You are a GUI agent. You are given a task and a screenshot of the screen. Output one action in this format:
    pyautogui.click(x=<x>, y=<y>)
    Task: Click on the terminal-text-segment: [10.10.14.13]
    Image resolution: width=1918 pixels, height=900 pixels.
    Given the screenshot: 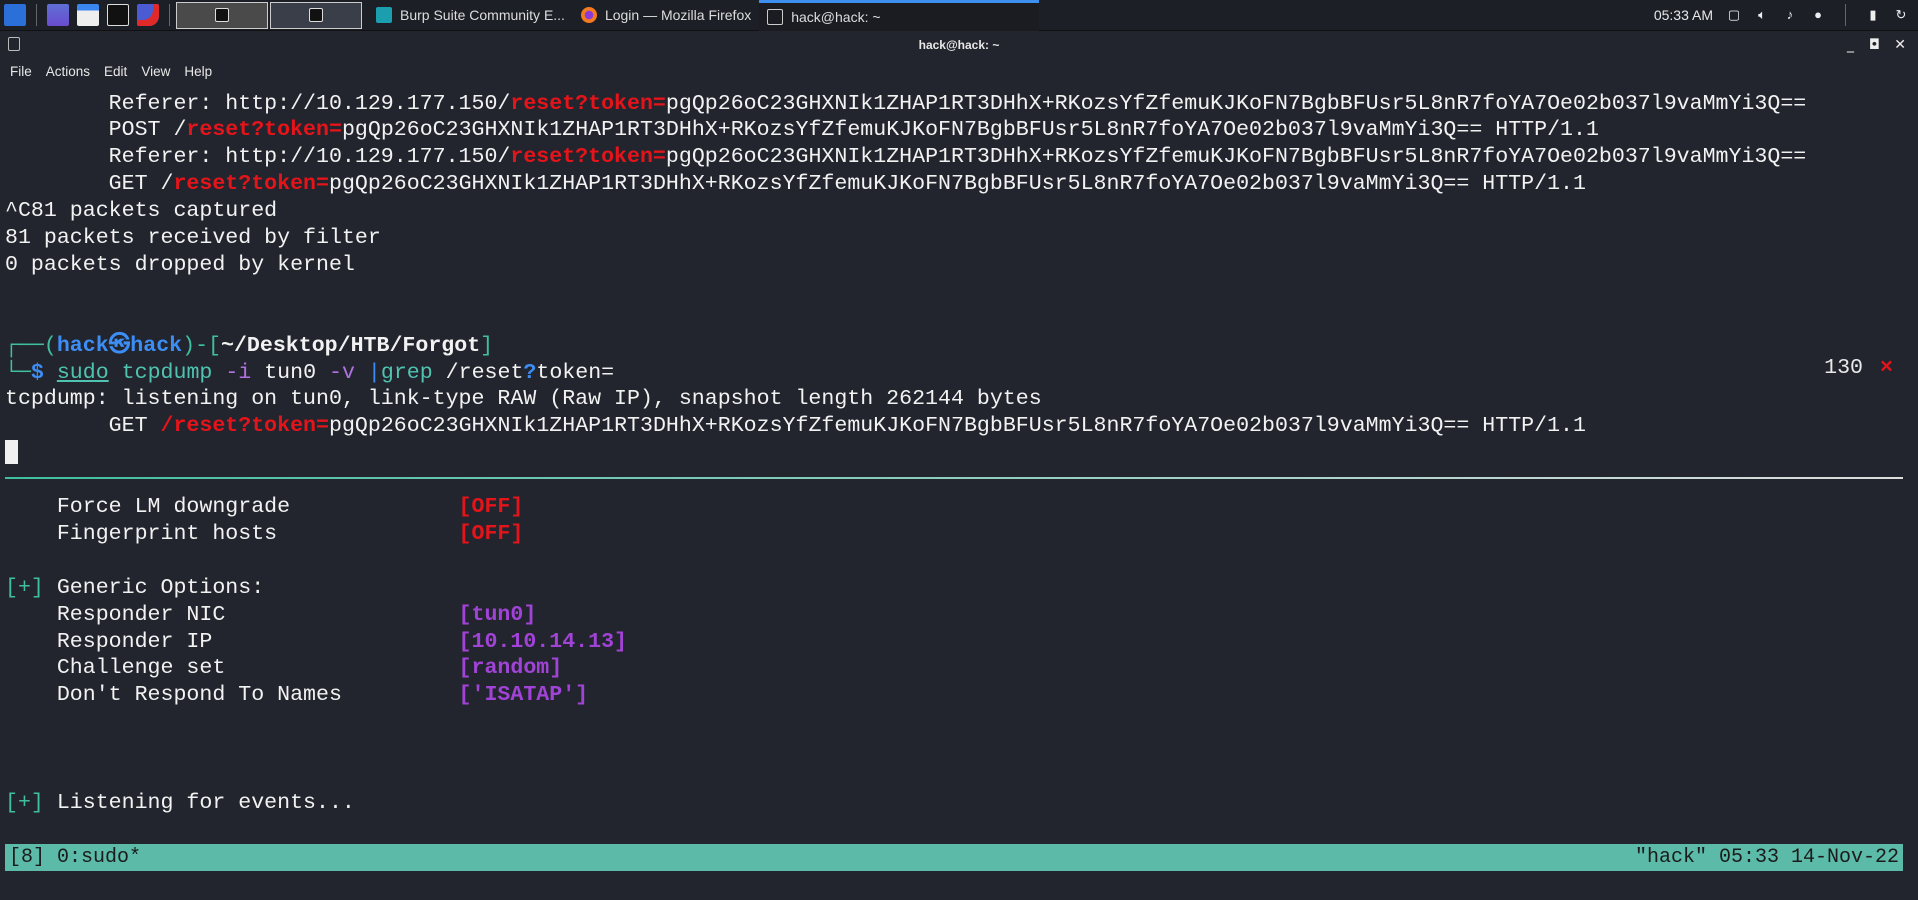 What is the action you would take?
    pyautogui.click(x=543, y=641)
    